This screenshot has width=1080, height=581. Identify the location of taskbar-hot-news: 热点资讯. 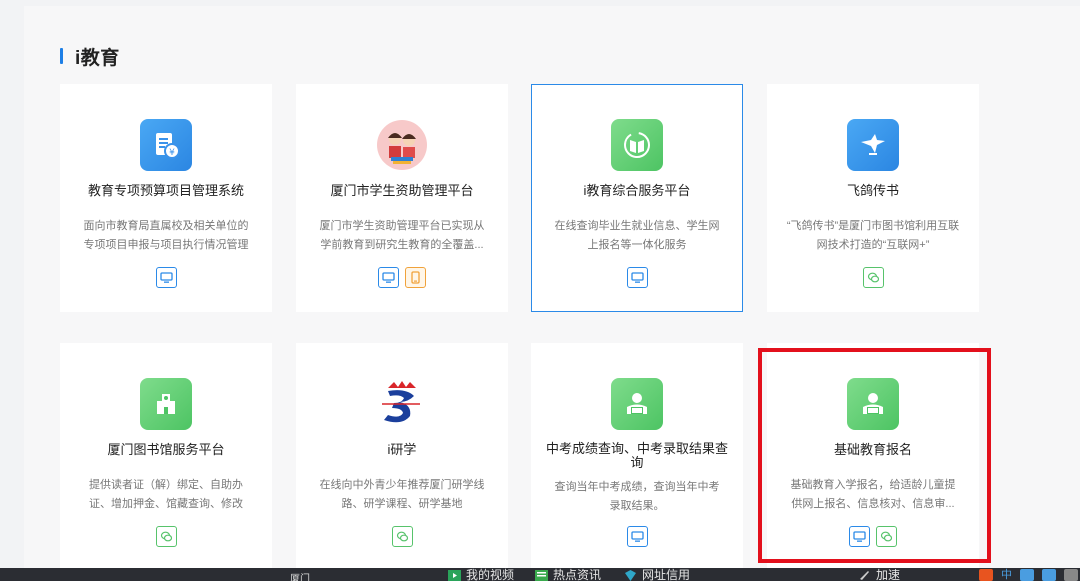
(568, 574).